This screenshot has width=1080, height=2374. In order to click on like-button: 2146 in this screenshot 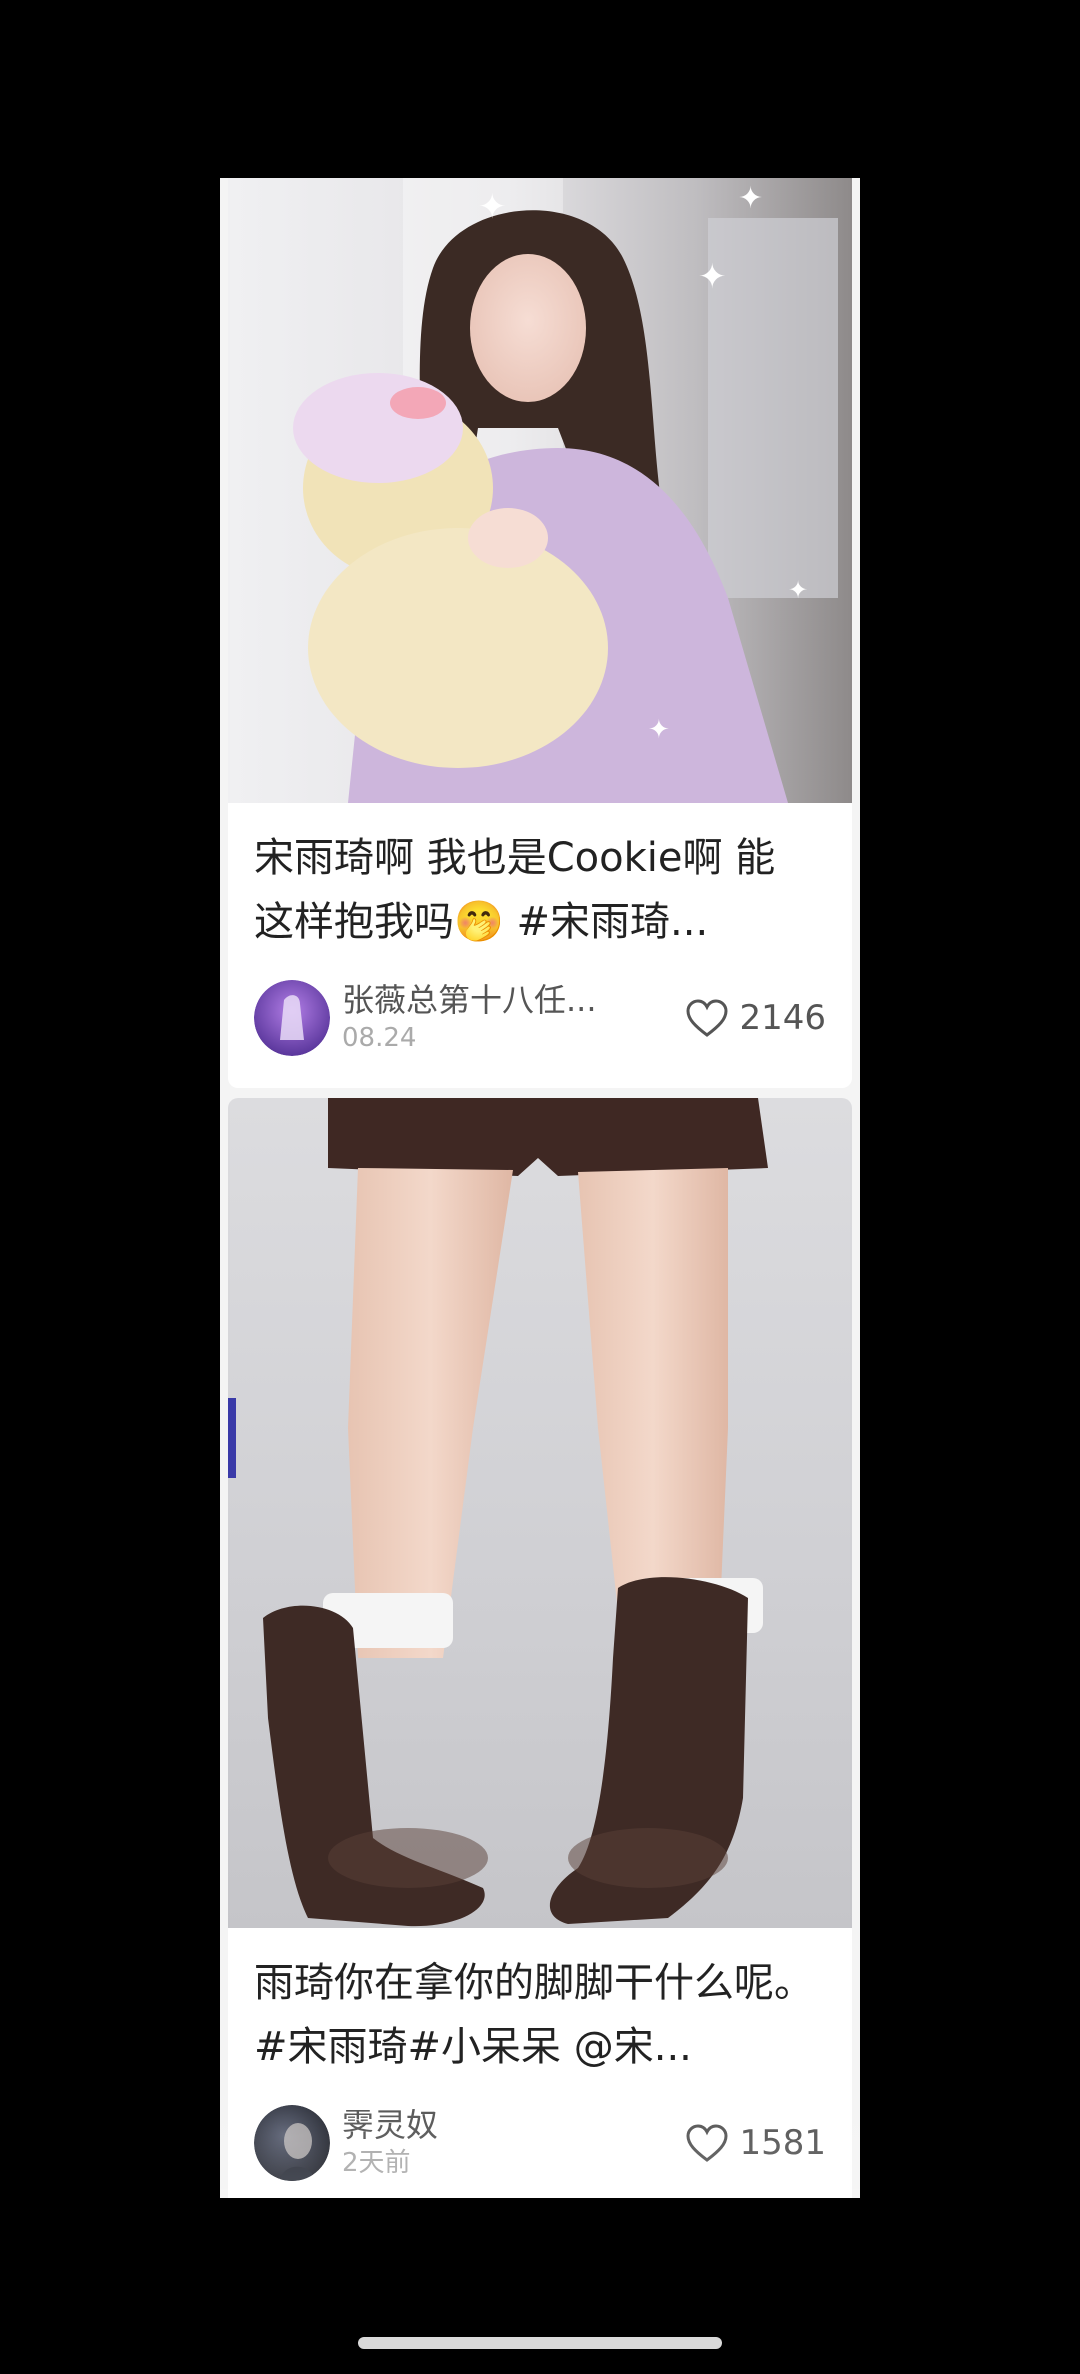, I will do `click(755, 1018)`.